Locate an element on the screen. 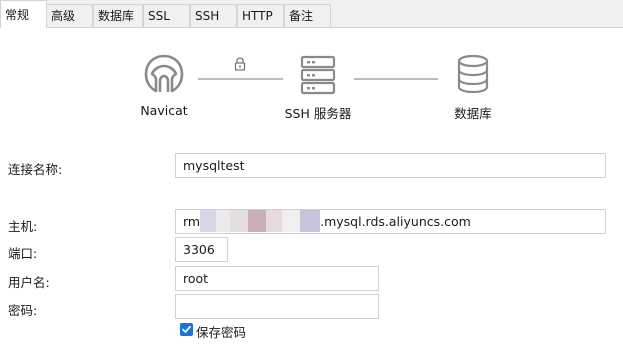  database-icon is located at coordinates (473, 75).